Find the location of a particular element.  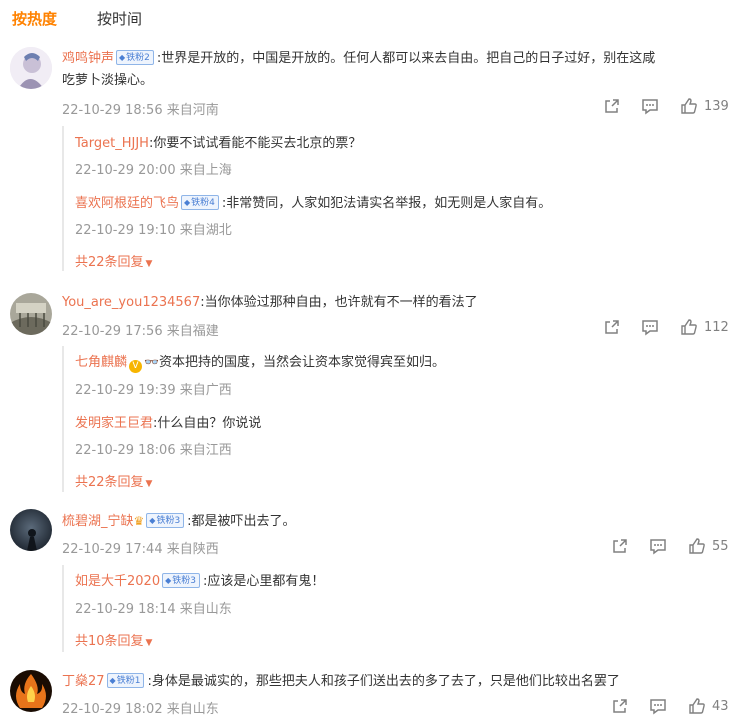

reply-meta: 22-10-29 19:39 来自广西 is located at coordinates (153, 390).